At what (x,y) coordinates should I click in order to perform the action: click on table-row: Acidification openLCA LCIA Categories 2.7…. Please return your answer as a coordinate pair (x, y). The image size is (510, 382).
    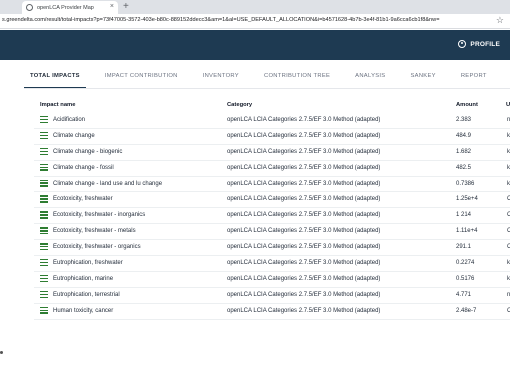
    Looking at the image, I should click on (272, 121).